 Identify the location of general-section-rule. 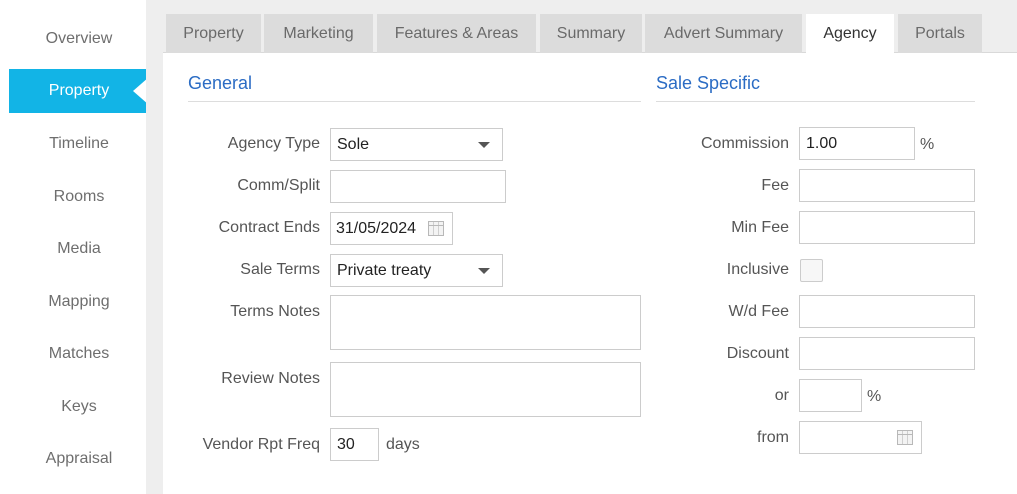
(414, 101).